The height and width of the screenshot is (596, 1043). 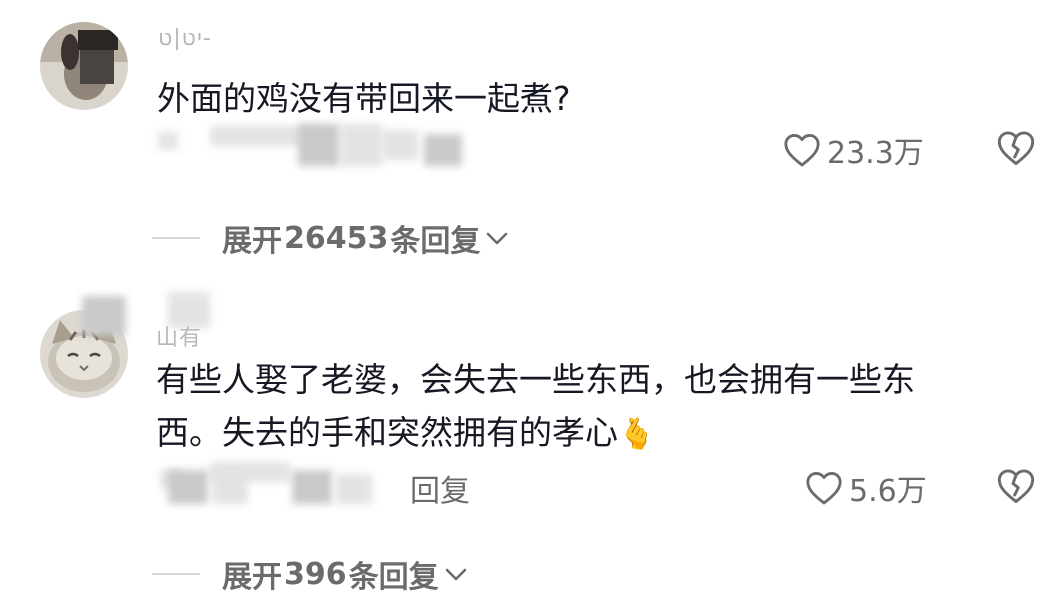 I want to click on avatar, so click(x=84, y=66).